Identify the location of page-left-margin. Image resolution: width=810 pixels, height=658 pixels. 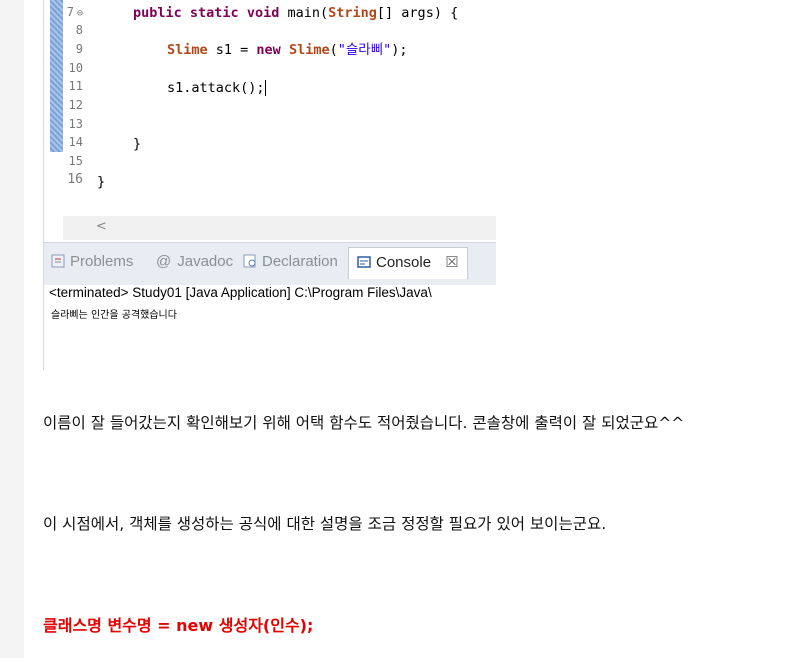
(12, 329).